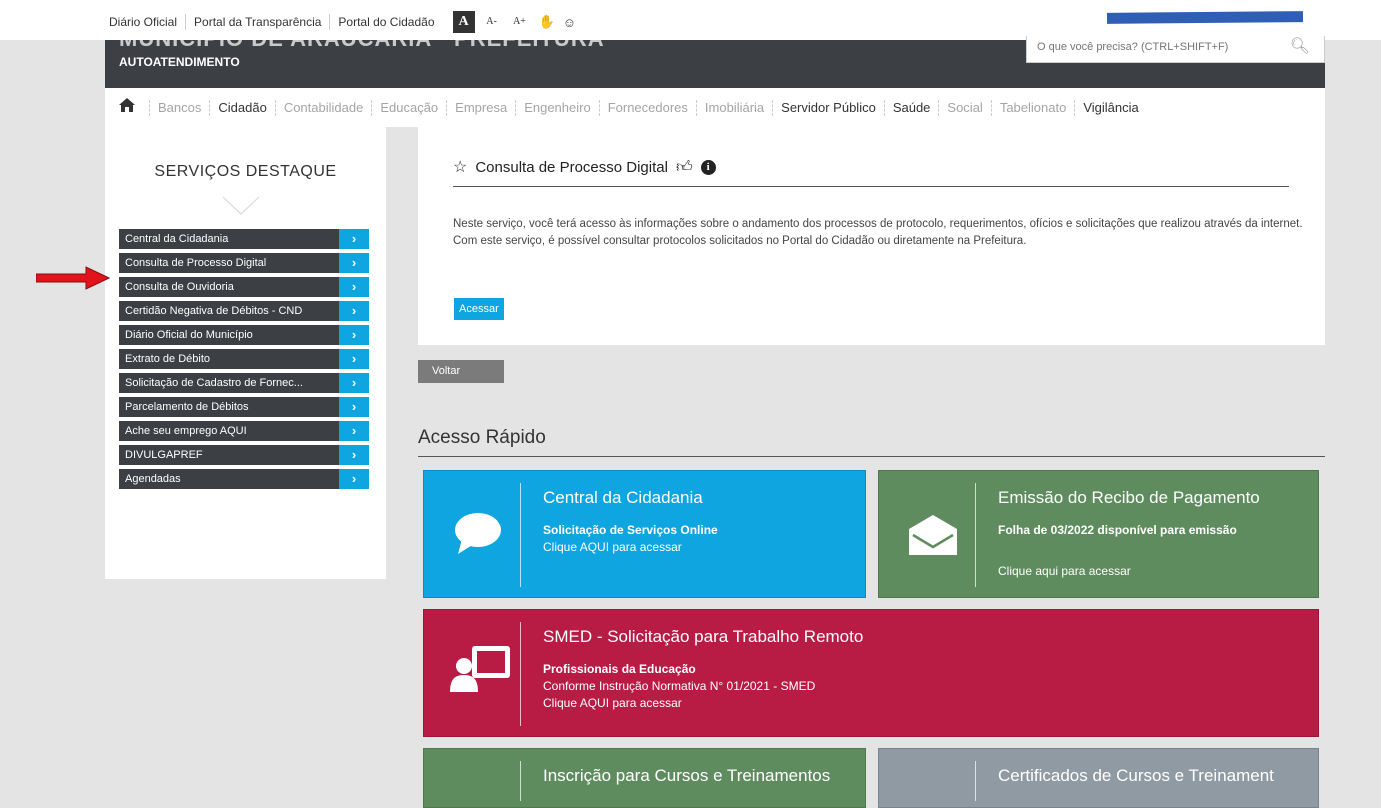 This screenshot has height=808, width=1381. I want to click on service-item: Ache seu emprego AQUI ›, so click(244, 431).